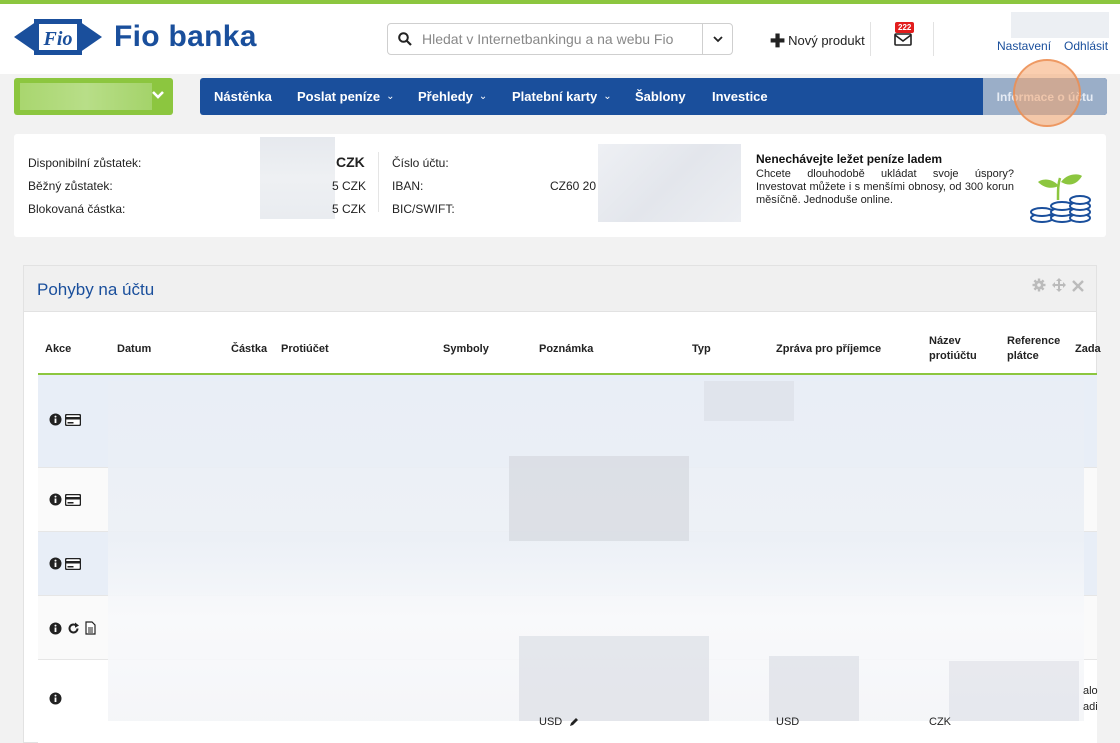 This screenshot has height=743, width=1120. What do you see at coordinates (1090, 707) in the screenshot?
I see `truncated-cell-text: adi` at bounding box center [1090, 707].